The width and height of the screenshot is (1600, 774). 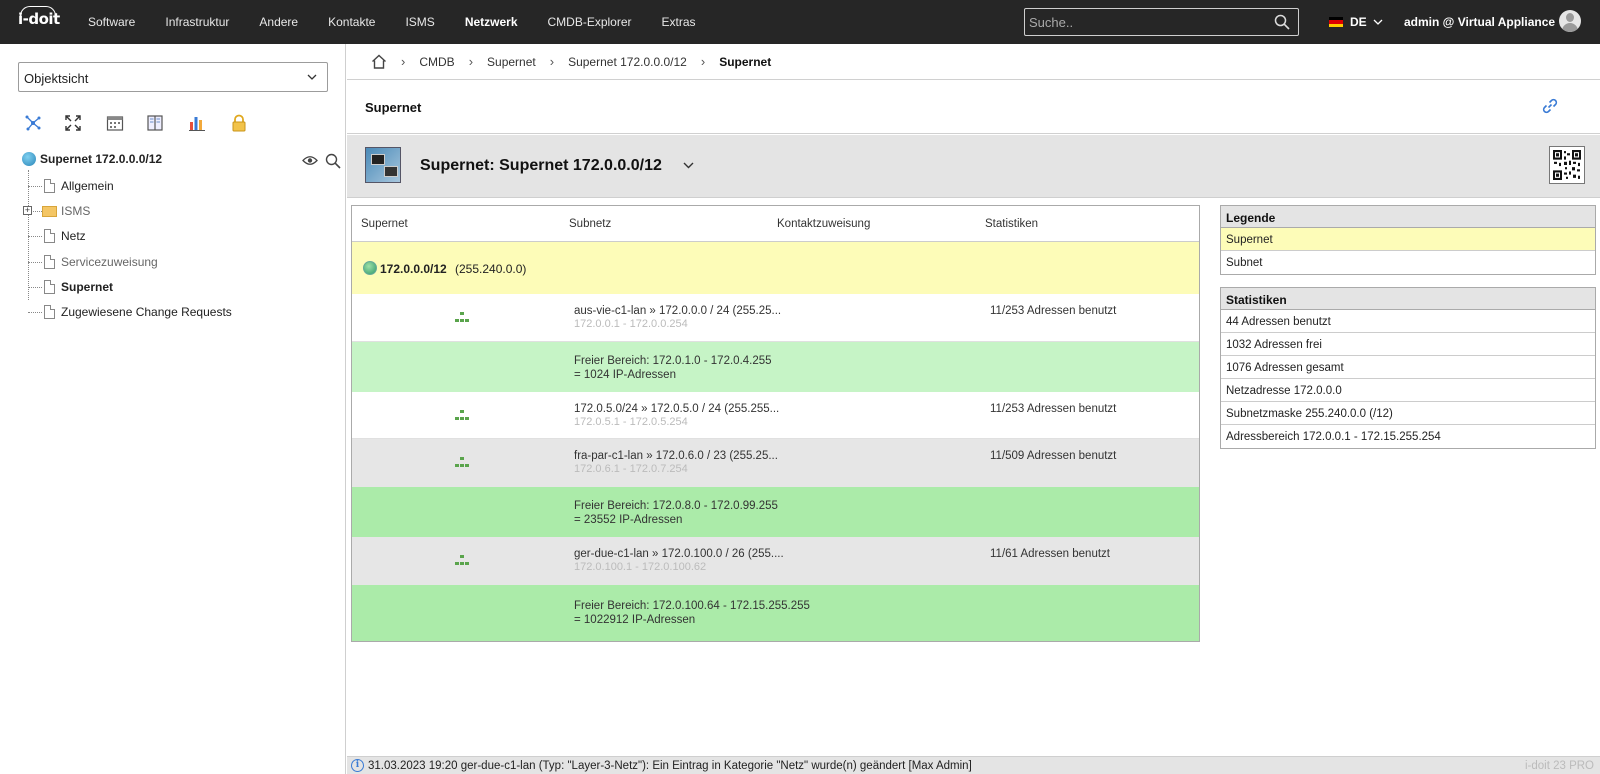 What do you see at coordinates (27, 210) in the screenshot?
I see `expand-plus-icon: +` at bounding box center [27, 210].